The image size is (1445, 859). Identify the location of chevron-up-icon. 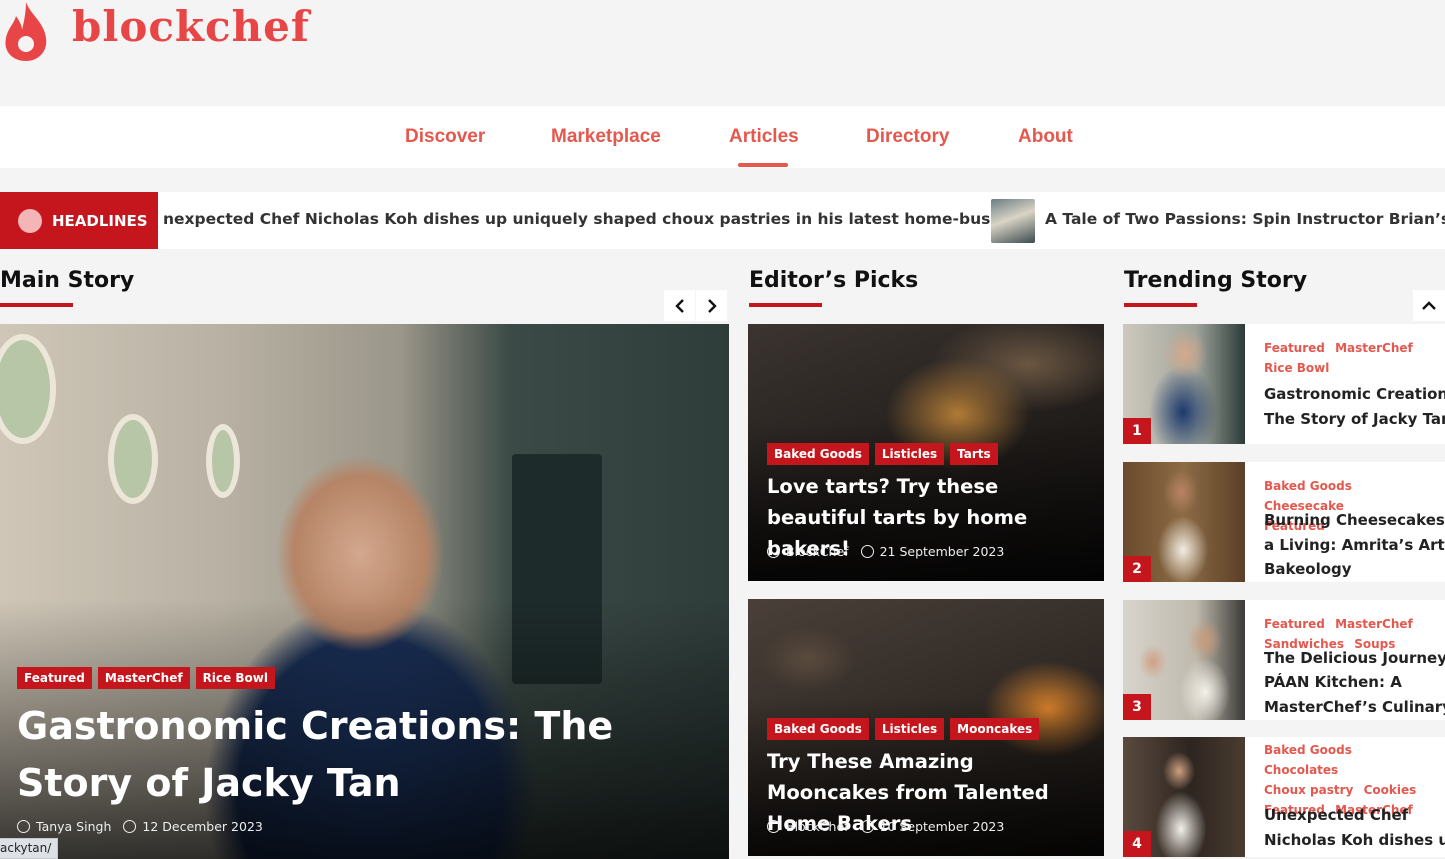
(1429, 305).